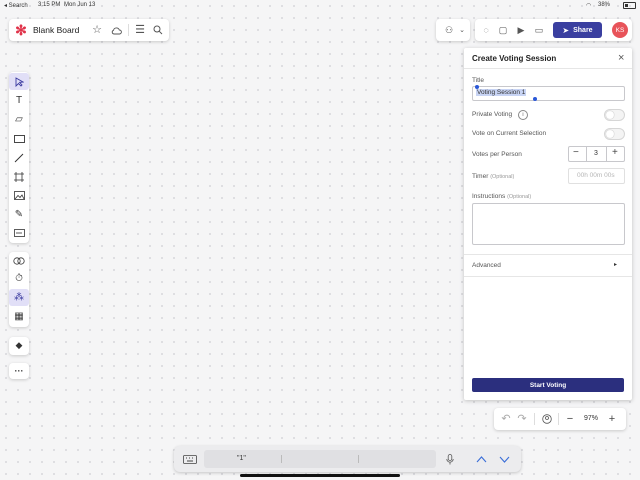  I want to click on predictive-text-bar: "1", so click(320, 459).